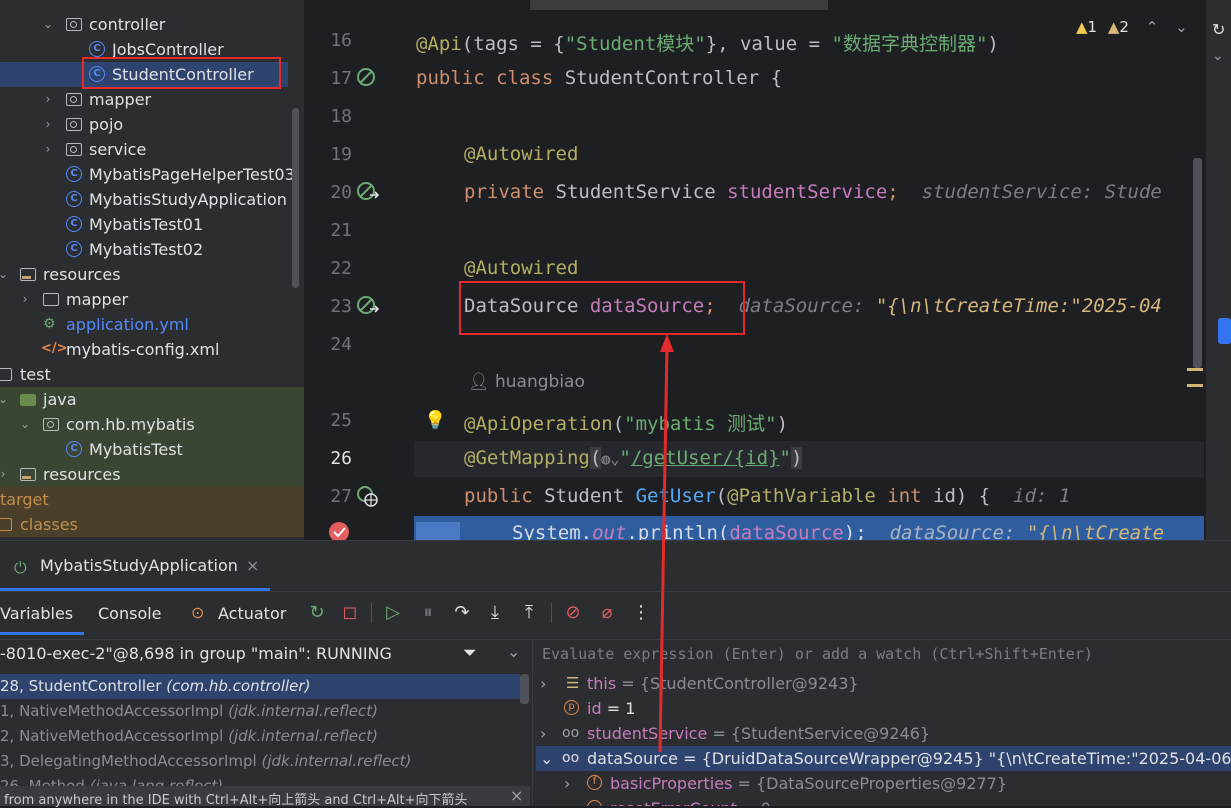 The image size is (1231, 808). I want to click on filter-icon: ⏷, so click(470, 653).